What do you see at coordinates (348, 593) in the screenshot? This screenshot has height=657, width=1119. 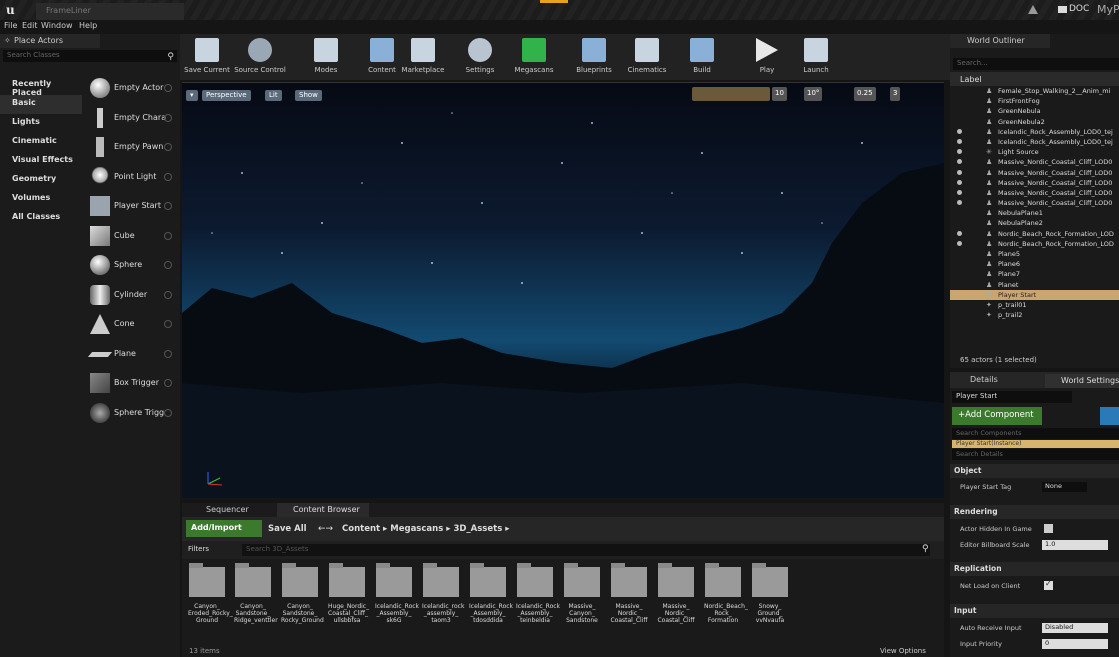 I see `folder-item: Huge_Nordic_ Coastal_Cliff_ ullsbbfsa` at bounding box center [348, 593].